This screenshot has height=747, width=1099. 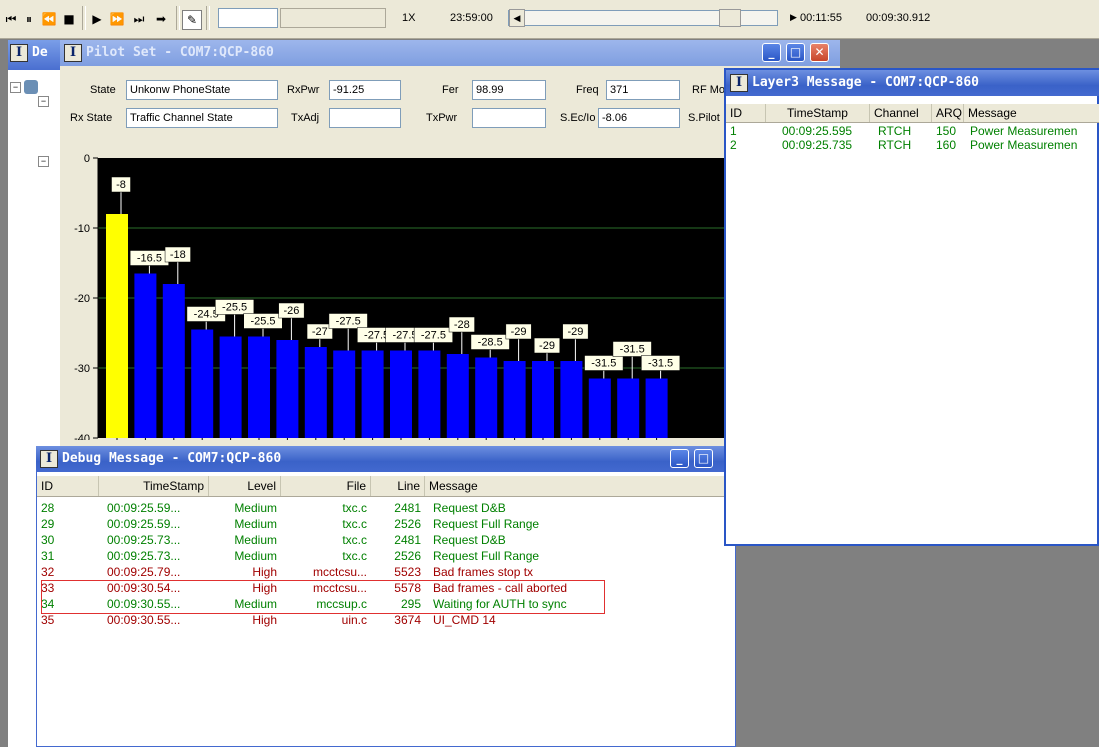 I want to click on table-cell-msg: Bad frames stop tx, so click(x=483, y=572).